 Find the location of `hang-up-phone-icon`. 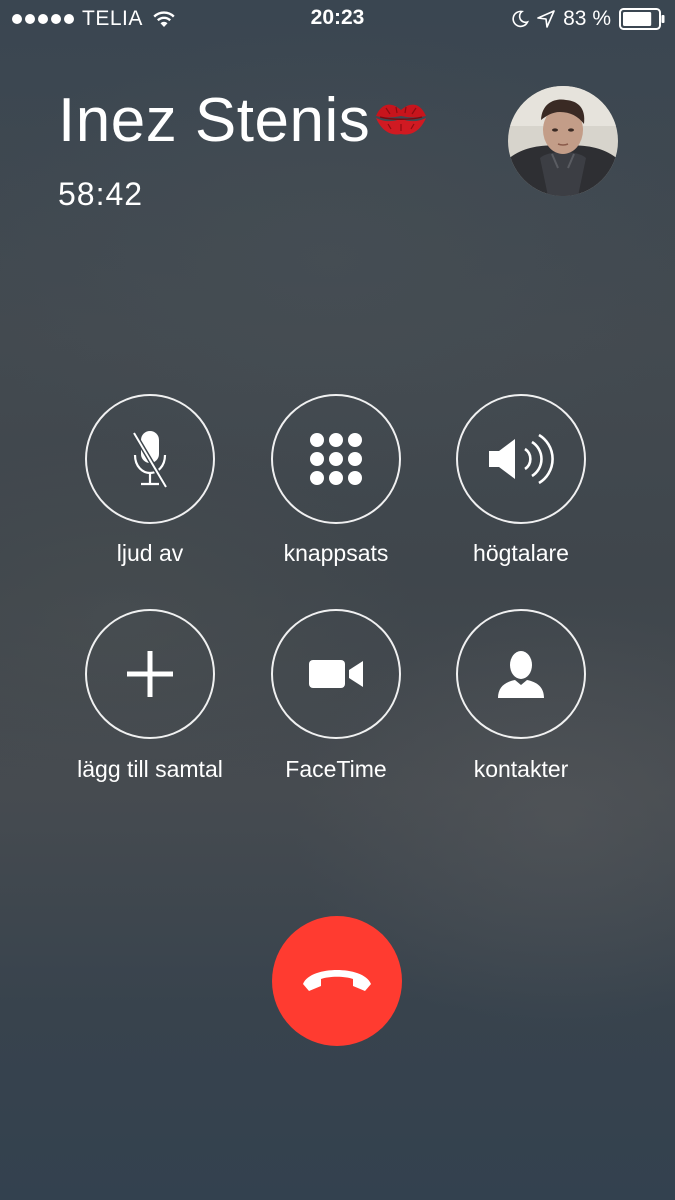

hang-up-phone-icon is located at coordinates (337, 980).